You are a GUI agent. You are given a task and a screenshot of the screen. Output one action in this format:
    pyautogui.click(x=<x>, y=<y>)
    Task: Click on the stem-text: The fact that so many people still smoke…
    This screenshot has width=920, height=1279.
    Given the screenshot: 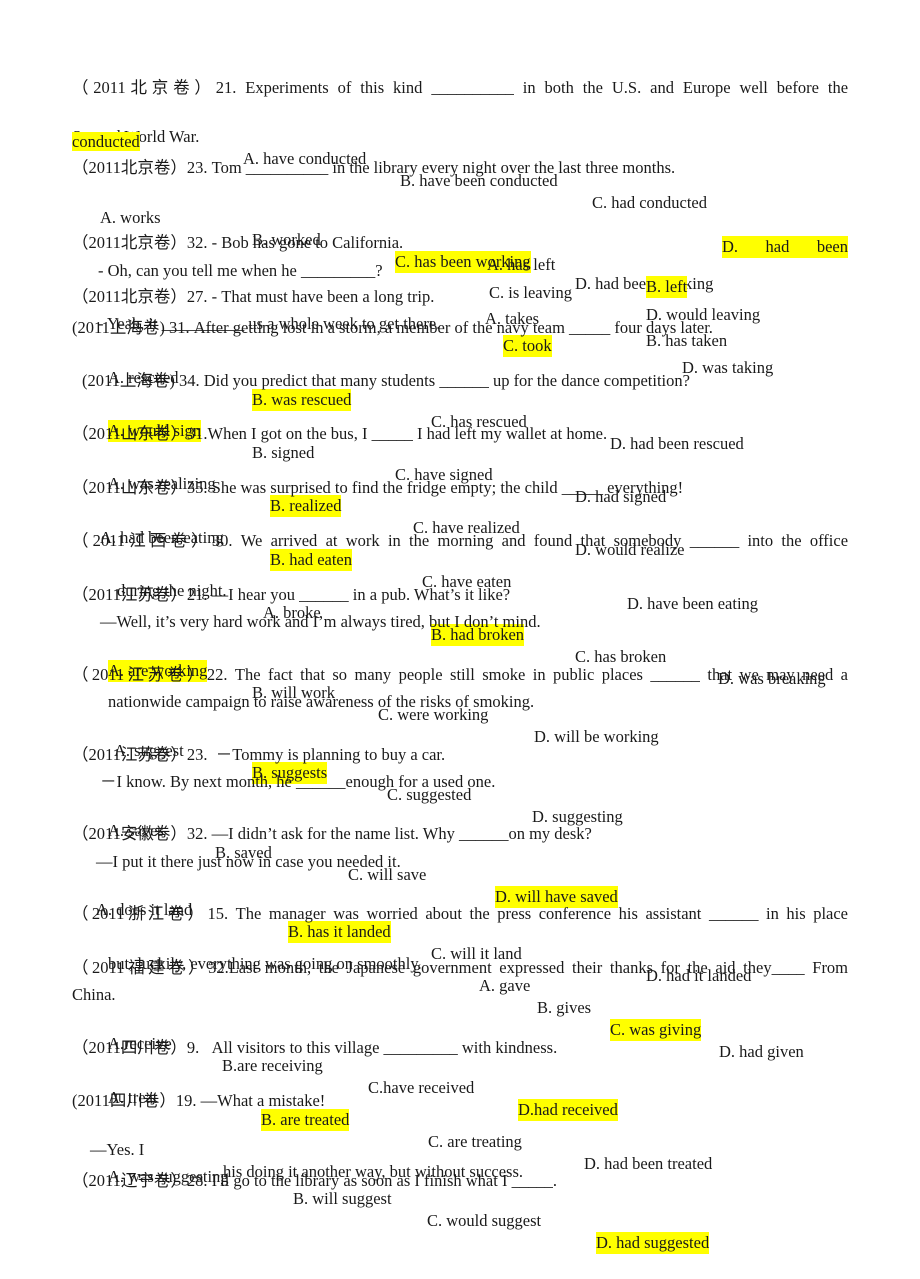 What is the action you would take?
    pyautogui.click(x=438, y=674)
    